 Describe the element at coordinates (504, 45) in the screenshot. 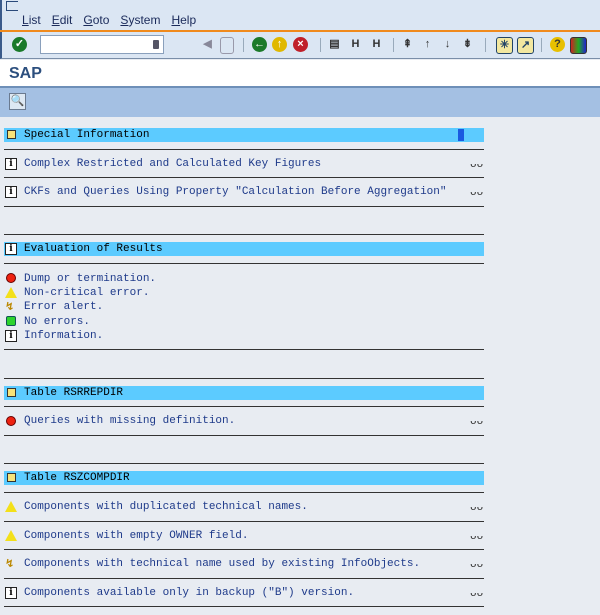

I see `create-session-icon: ✳` at that location.